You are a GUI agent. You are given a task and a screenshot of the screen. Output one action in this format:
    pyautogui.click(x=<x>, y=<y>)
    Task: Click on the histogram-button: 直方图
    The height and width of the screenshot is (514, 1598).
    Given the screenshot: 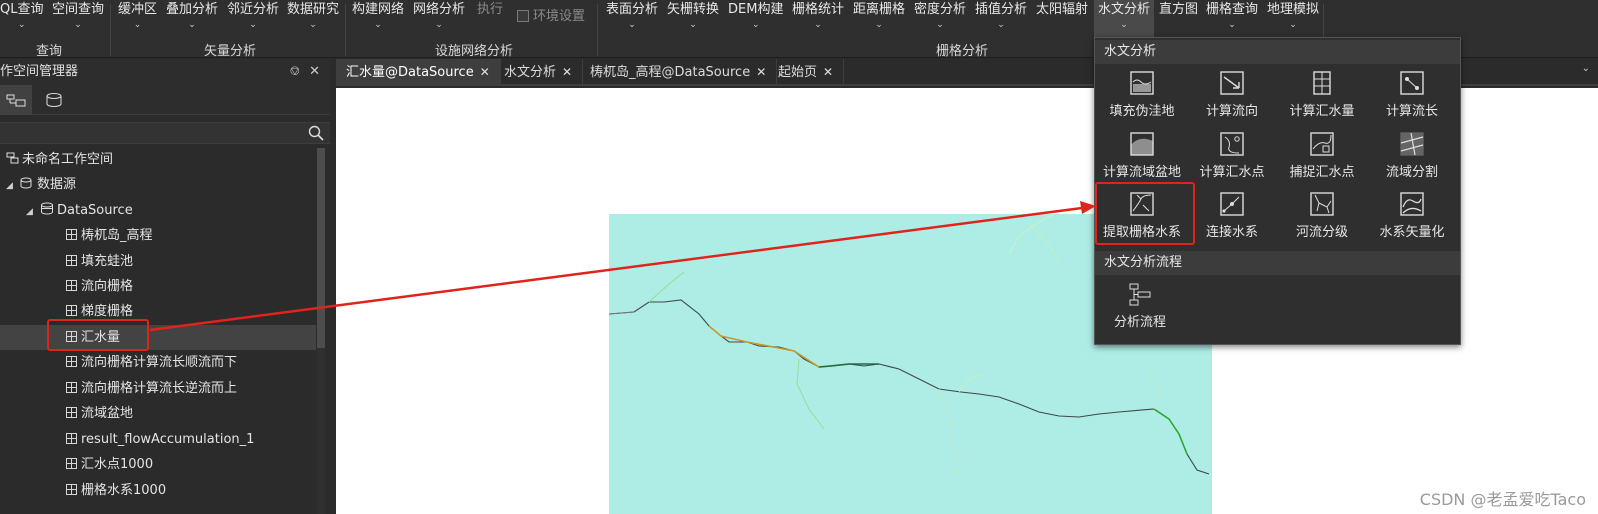 What is the action you would take?
    pyautogui.click(x=1178, y=10)
    